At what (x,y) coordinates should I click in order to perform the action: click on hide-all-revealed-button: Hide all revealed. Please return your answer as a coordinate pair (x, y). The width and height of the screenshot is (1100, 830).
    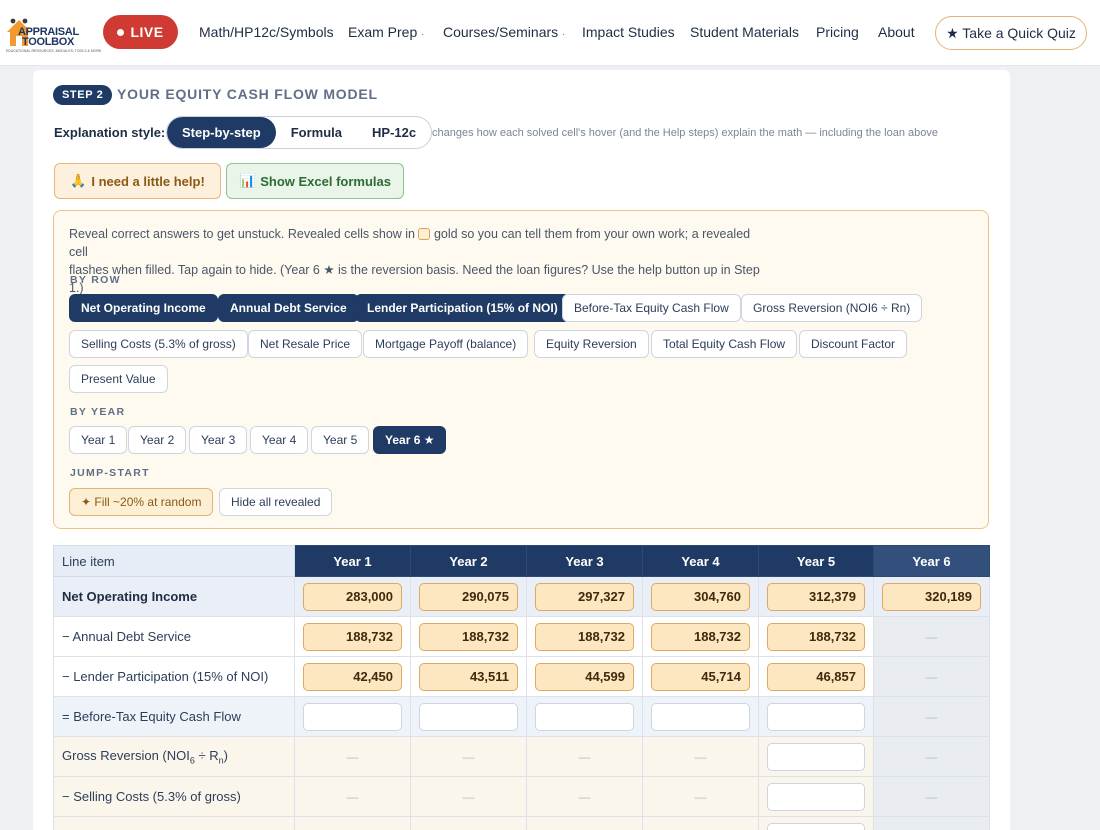
    Looking at the image, I should click on (276, 502).